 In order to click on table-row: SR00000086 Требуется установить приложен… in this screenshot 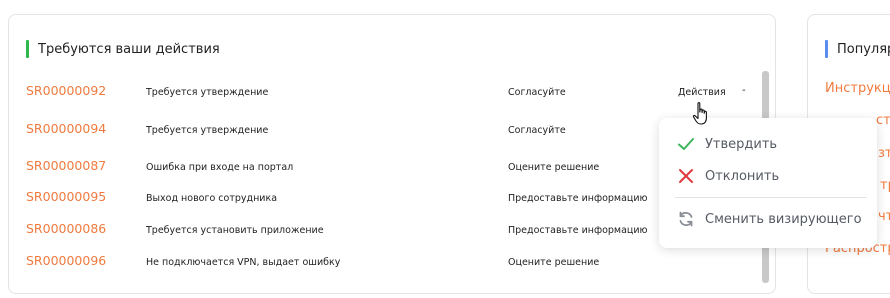, I will do `click(389, 233)`.